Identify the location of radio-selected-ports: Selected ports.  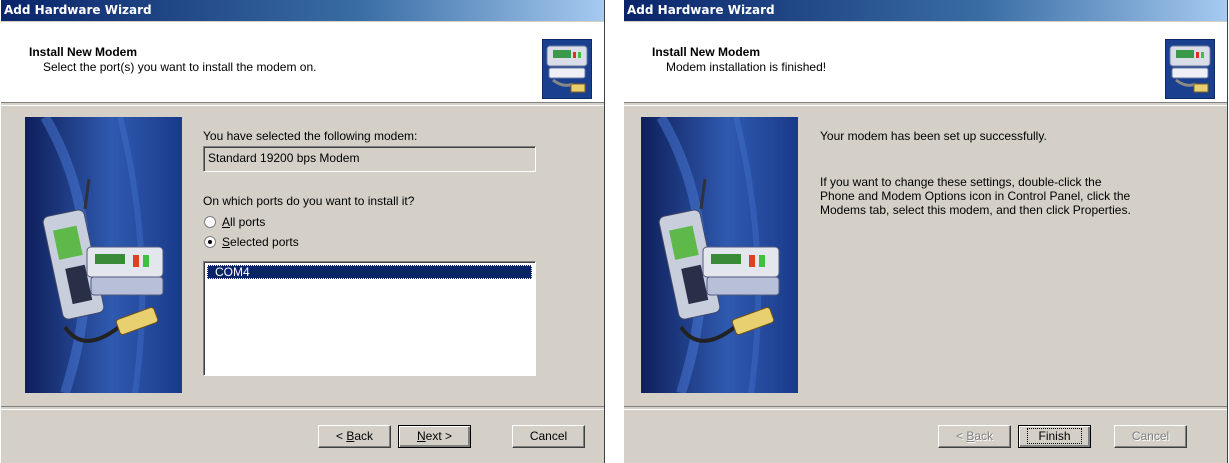
(274, 243).